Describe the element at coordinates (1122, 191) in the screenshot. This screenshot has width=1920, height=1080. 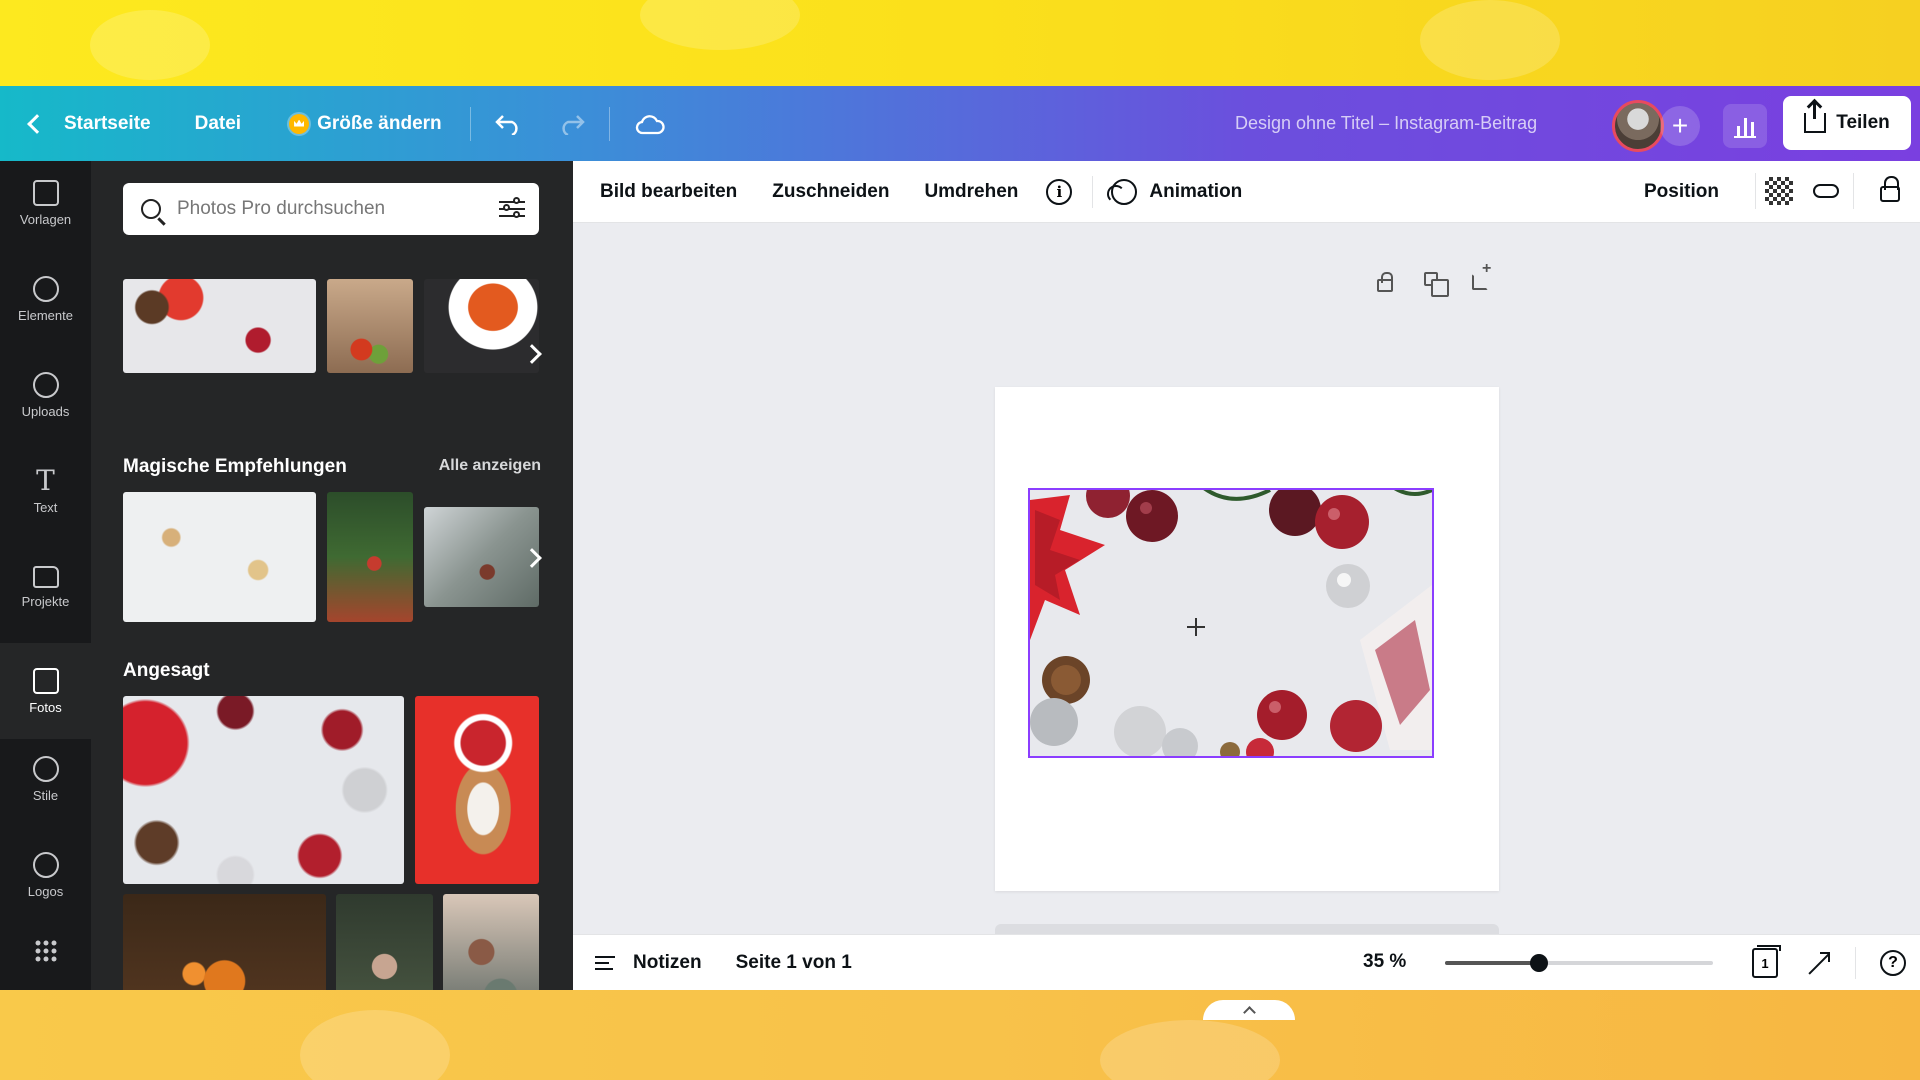
I see `animation-icon` at that location.